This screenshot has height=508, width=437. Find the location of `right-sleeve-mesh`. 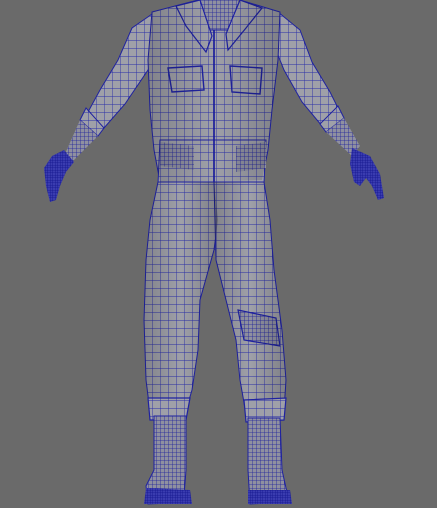

right-sleeve-mesh is located at coordinates (305, 69).